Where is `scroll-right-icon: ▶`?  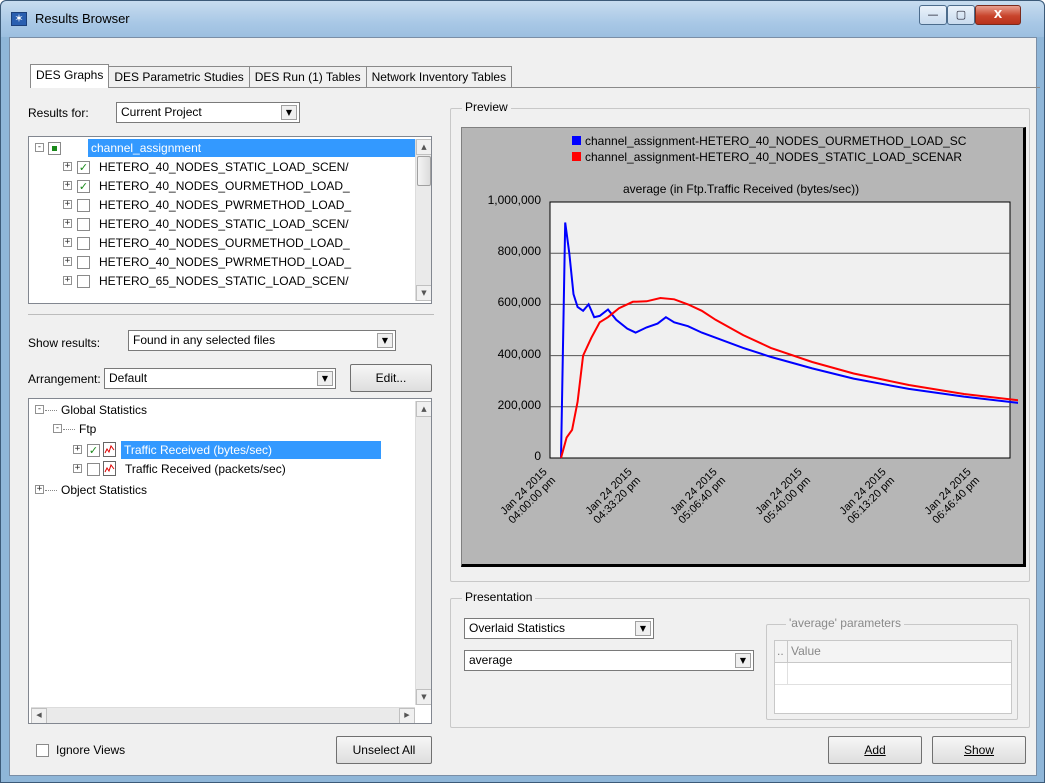
scroll-right-icon: ▶ is located at coordinates (407, 715).